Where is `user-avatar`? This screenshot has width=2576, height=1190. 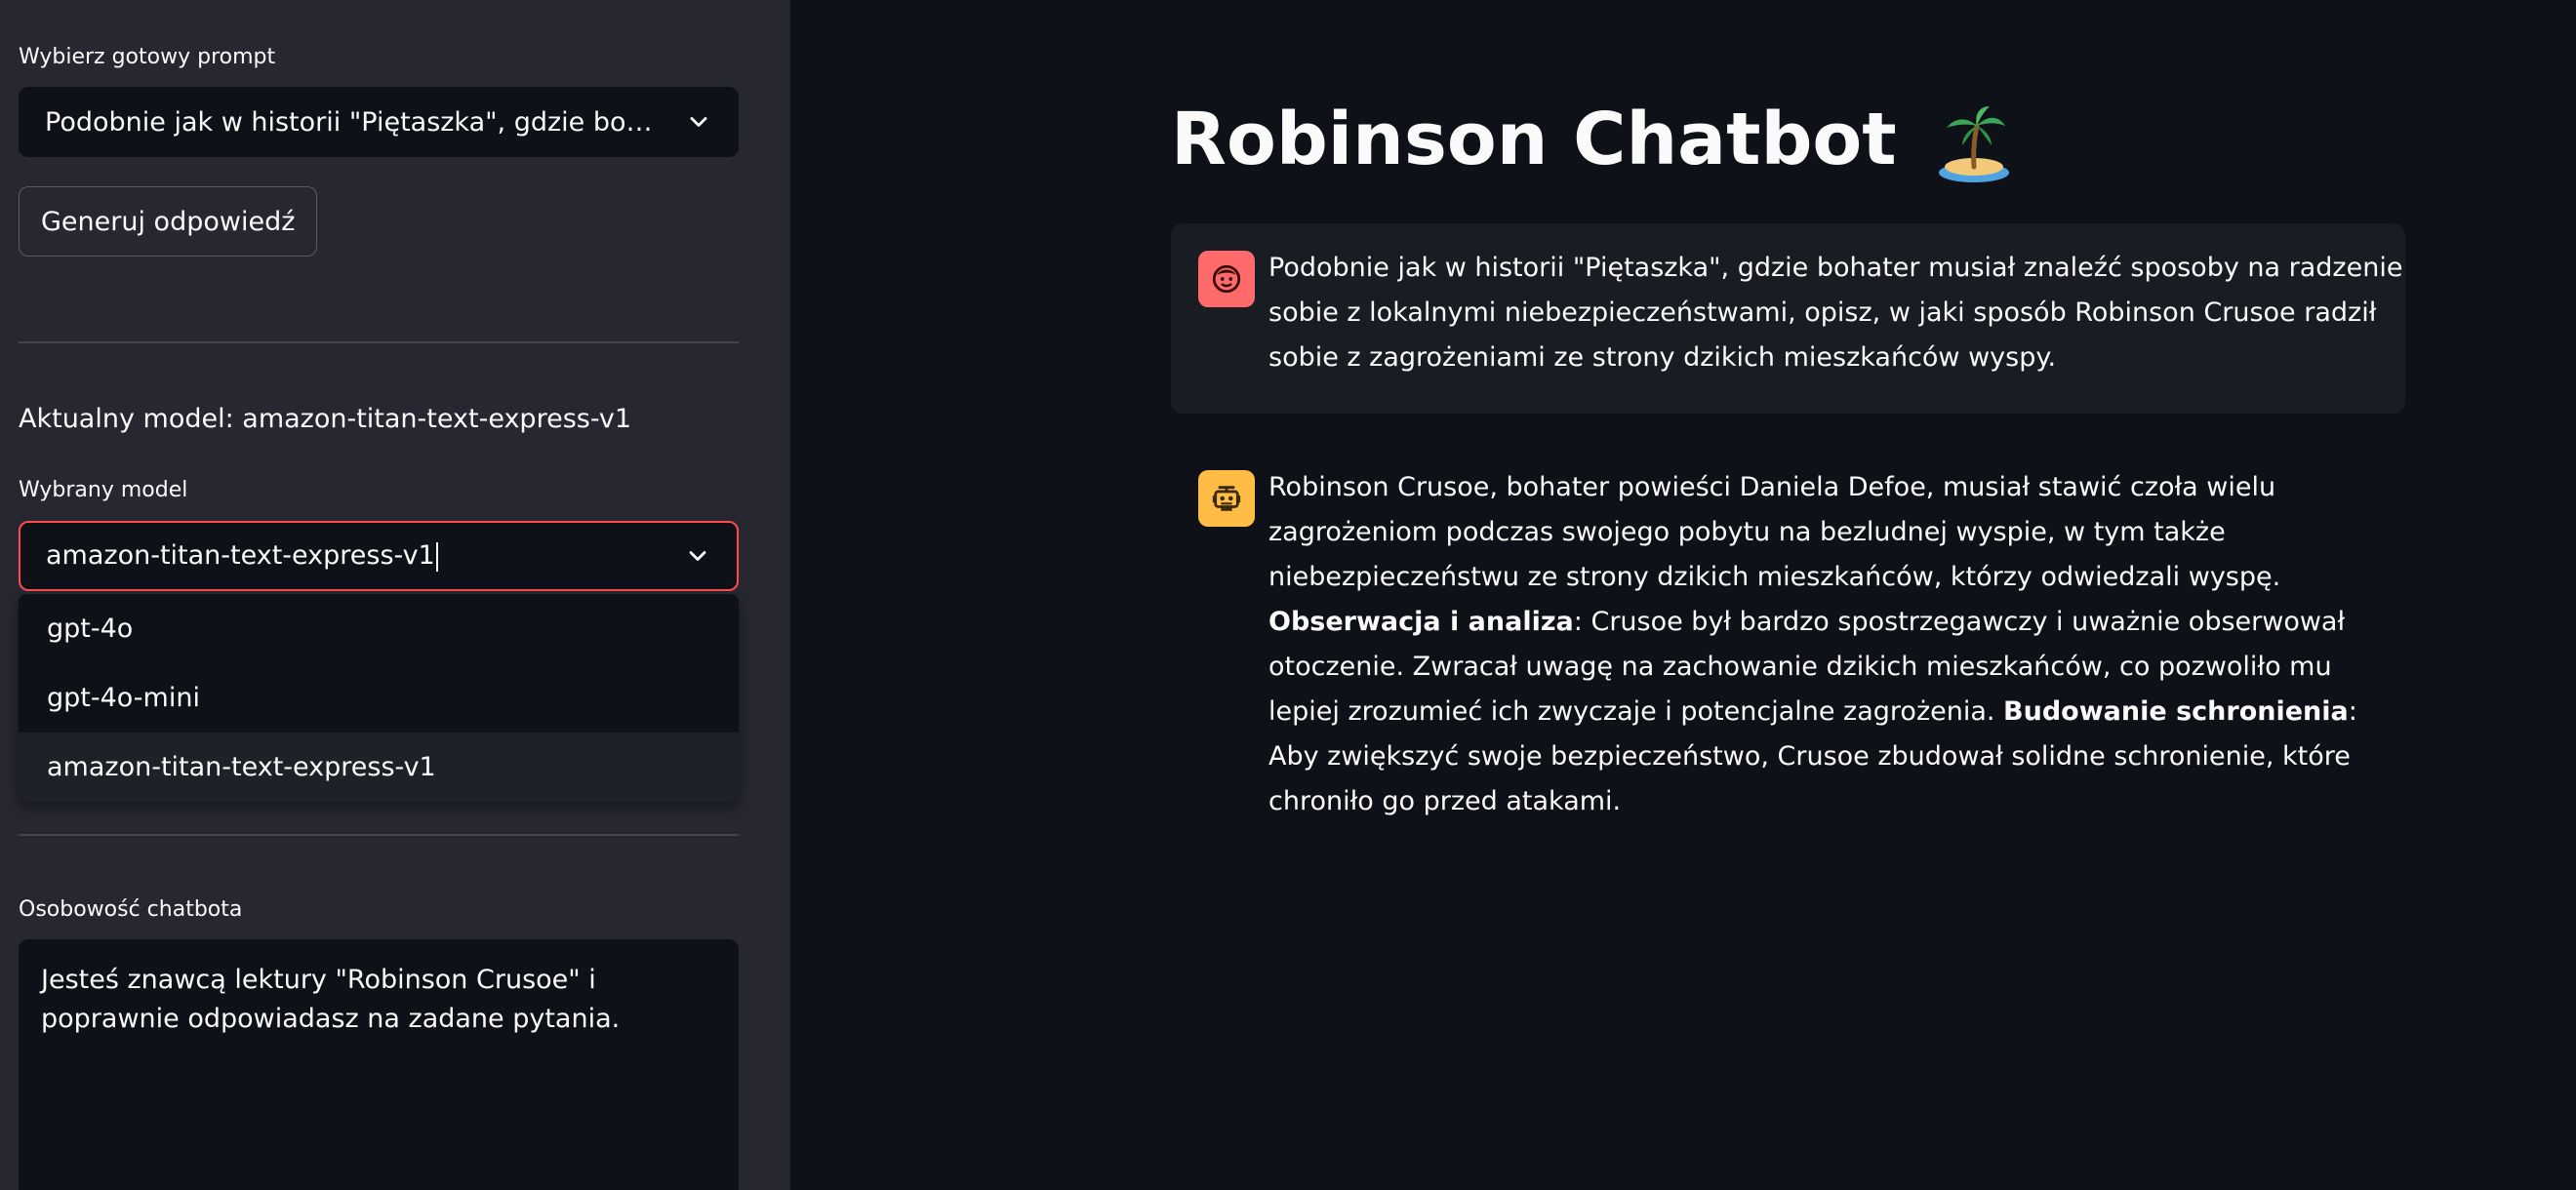
user-avatar is located at coordinates (1226, 279).